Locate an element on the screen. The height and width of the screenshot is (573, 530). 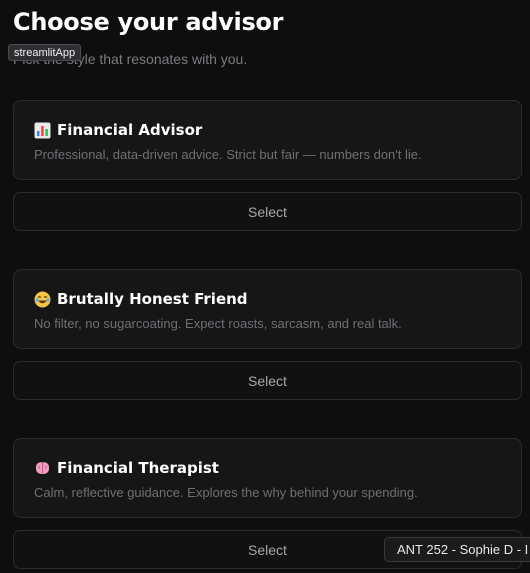
brain-icon is located at coordinates (42, 468).